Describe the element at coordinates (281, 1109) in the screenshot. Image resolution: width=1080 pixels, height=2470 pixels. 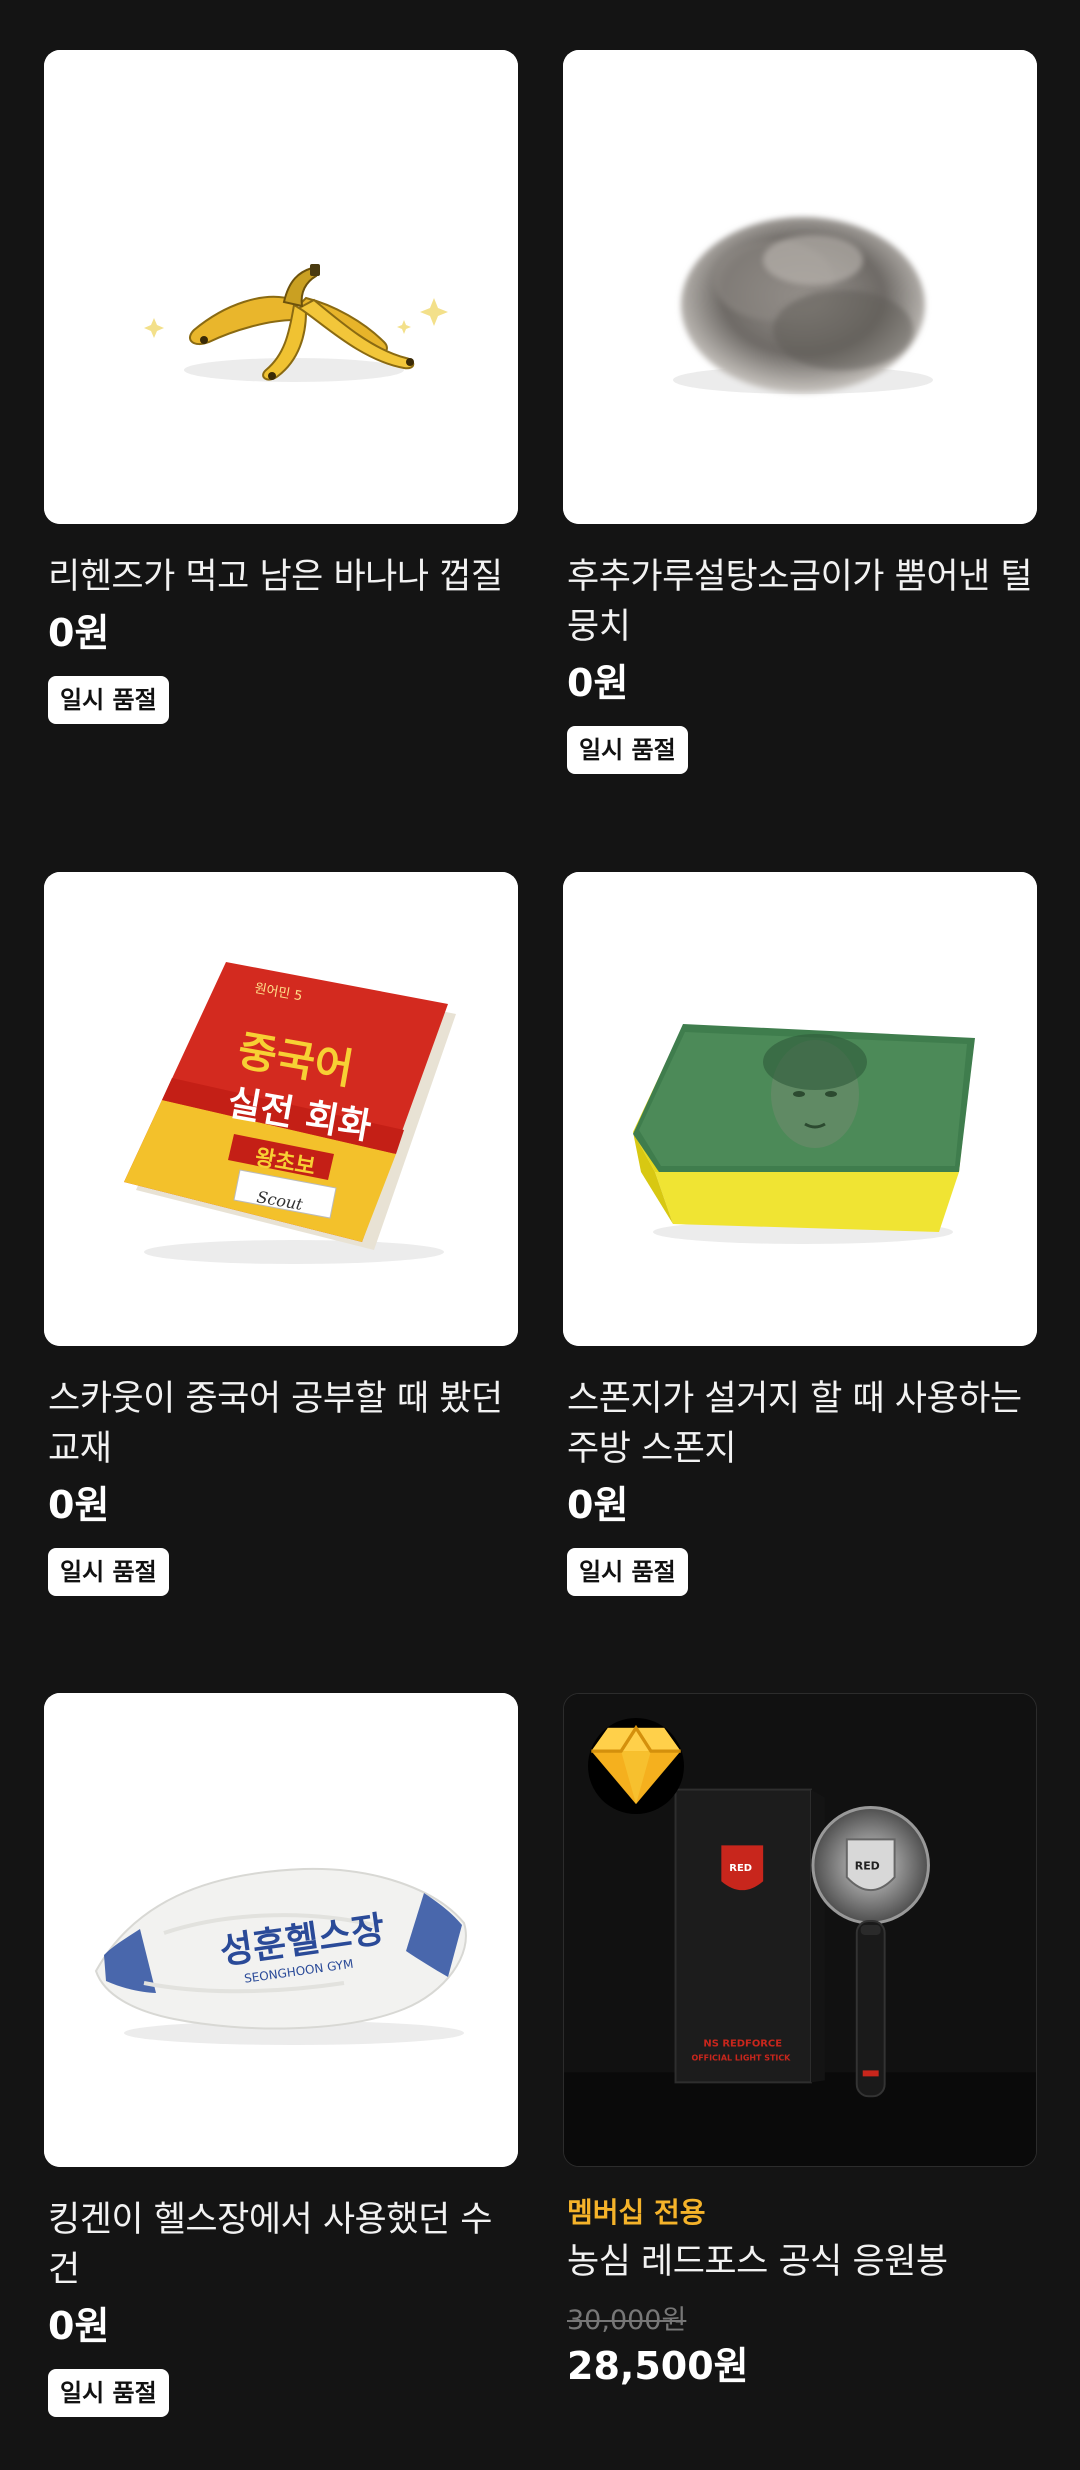
I see `product-image-chinese-textbook: 원어민 5 중국어 실전 회화 왕초보 Scout` at that location.